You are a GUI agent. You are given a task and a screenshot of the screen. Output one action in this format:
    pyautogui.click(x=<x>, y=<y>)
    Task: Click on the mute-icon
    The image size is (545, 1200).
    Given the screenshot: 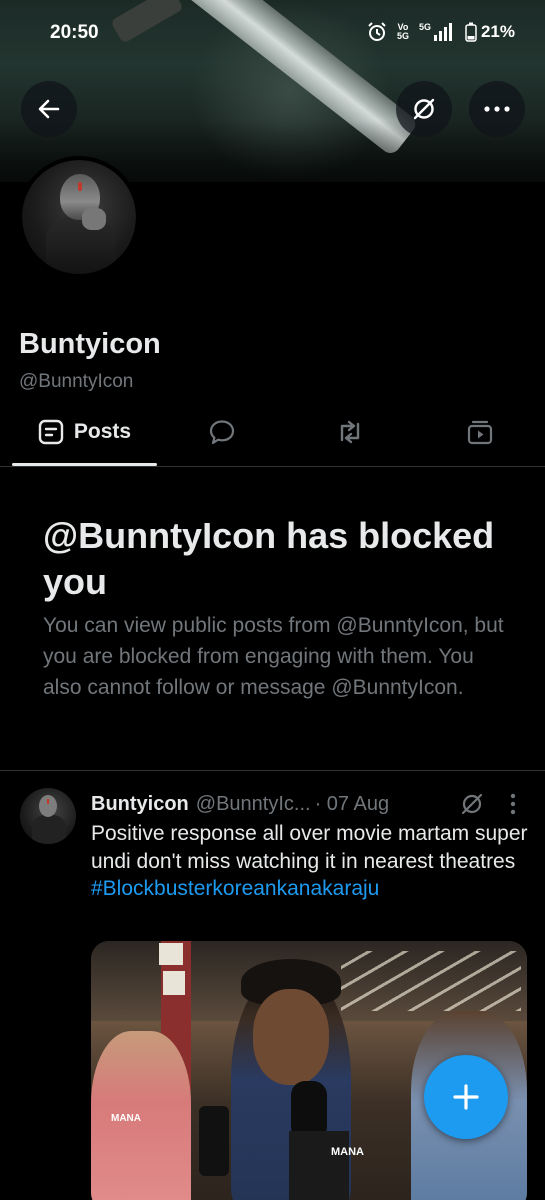 What is the action you would take?
    pyautogui.click(x=472, y=804)
    